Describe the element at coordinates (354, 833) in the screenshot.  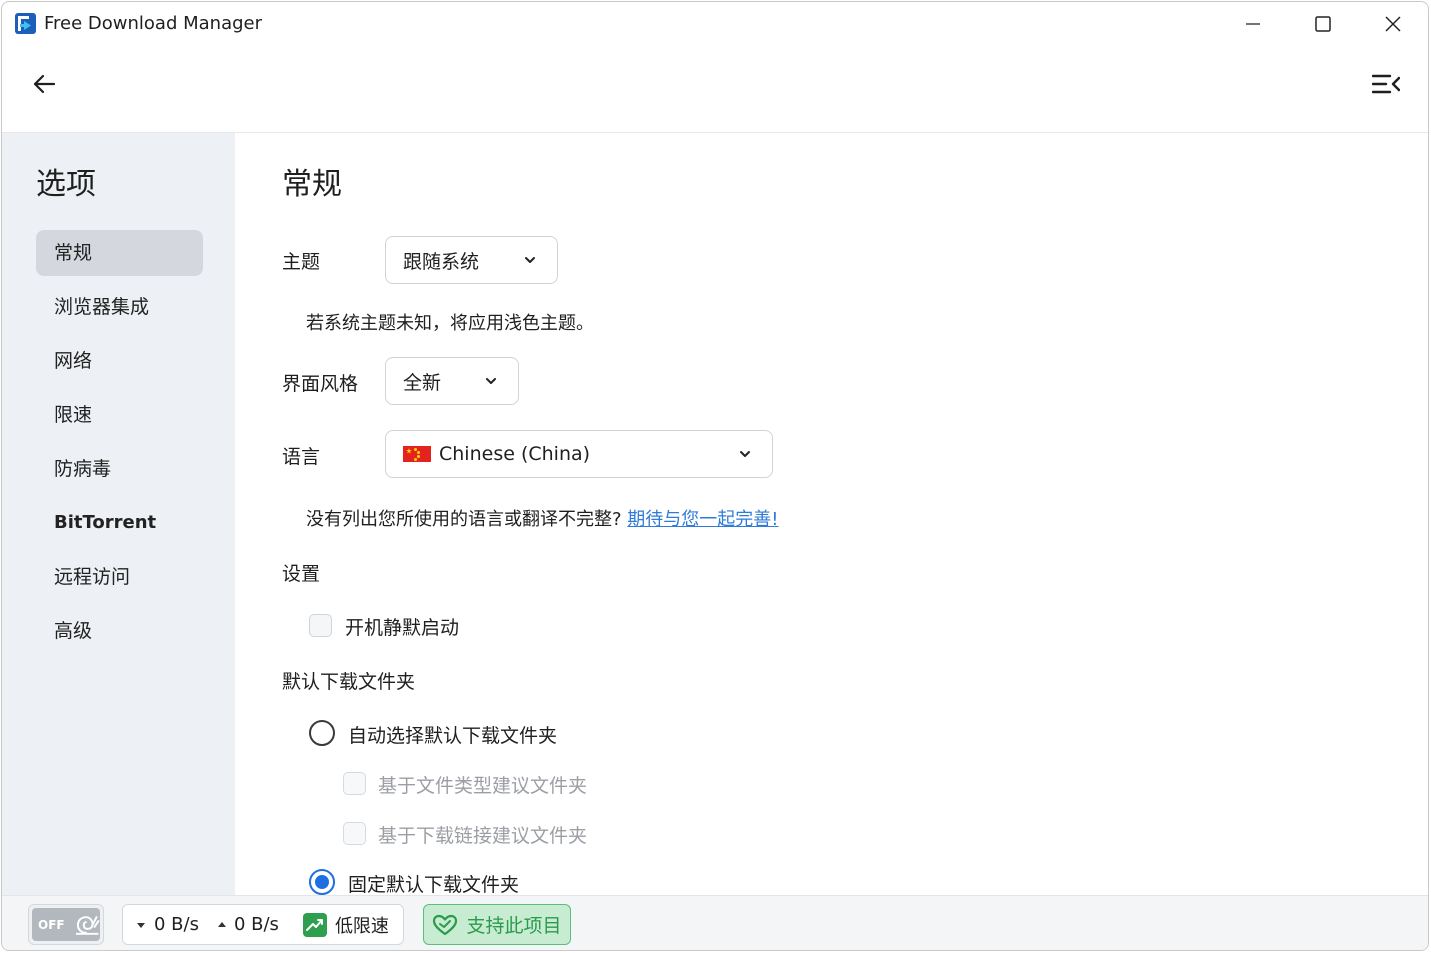
I see `suggest-by-link-checkbox` at that location.